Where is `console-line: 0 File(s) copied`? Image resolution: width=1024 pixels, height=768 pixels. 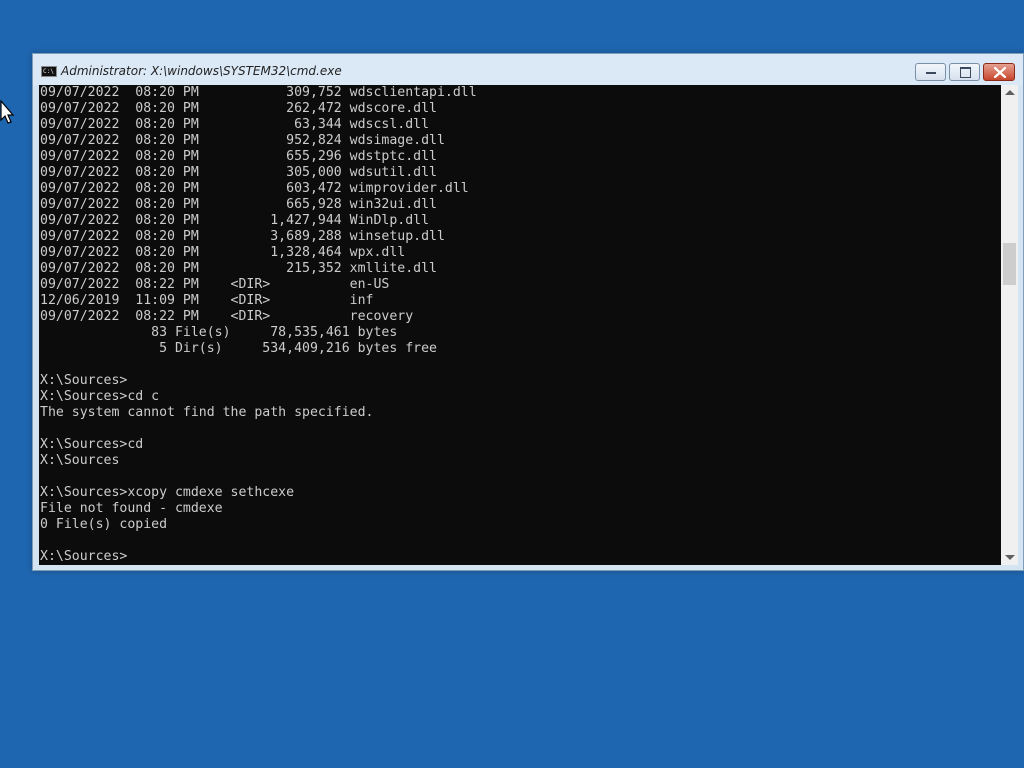
console-line: 0 File(s) copied is located at coordinates (104, 524).